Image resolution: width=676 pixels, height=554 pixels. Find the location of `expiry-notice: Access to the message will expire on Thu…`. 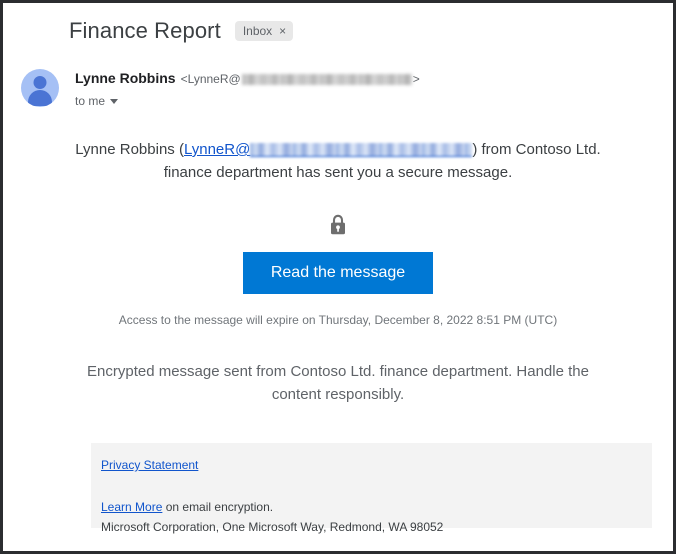

expiry-notice: Access to the message will expire on Thu… is located at coordinates (338, 320).